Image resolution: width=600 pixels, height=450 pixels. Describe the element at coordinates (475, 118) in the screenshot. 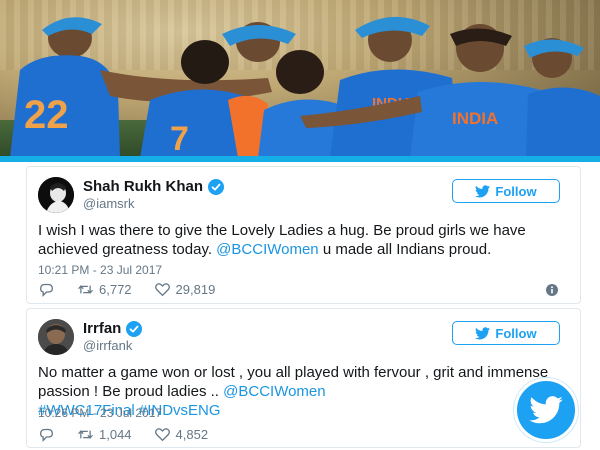

I see `svg-text: INDIA` at that location.